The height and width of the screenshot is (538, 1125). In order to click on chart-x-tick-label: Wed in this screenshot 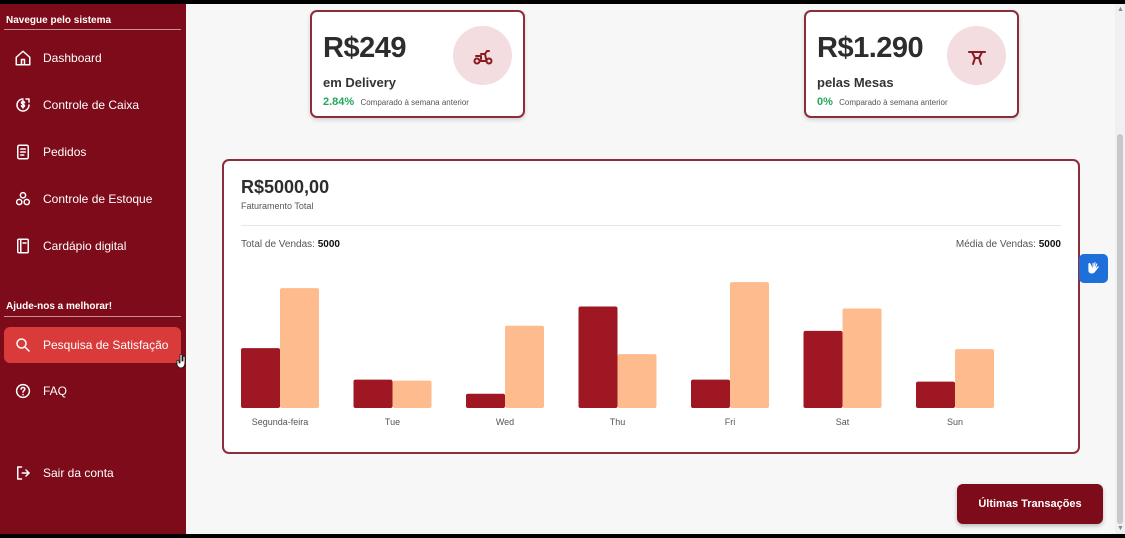, I will do `click(505, 422)`.